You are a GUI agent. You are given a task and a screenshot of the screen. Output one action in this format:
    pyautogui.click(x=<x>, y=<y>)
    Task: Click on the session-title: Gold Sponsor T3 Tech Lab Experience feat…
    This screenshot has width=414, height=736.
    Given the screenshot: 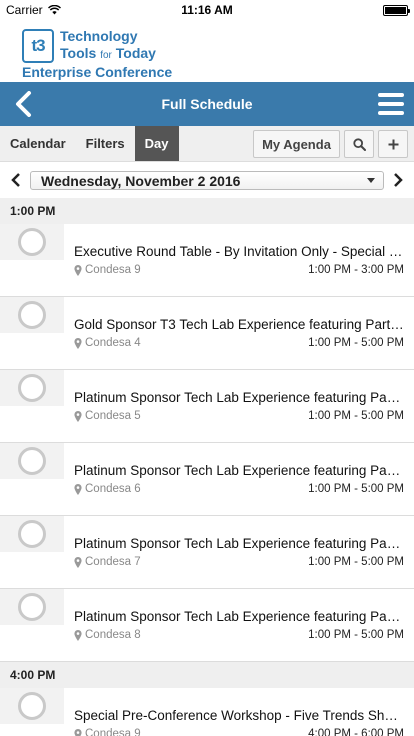 What is the action you would take?
    pyautogui.click(x=239, y=324)
    